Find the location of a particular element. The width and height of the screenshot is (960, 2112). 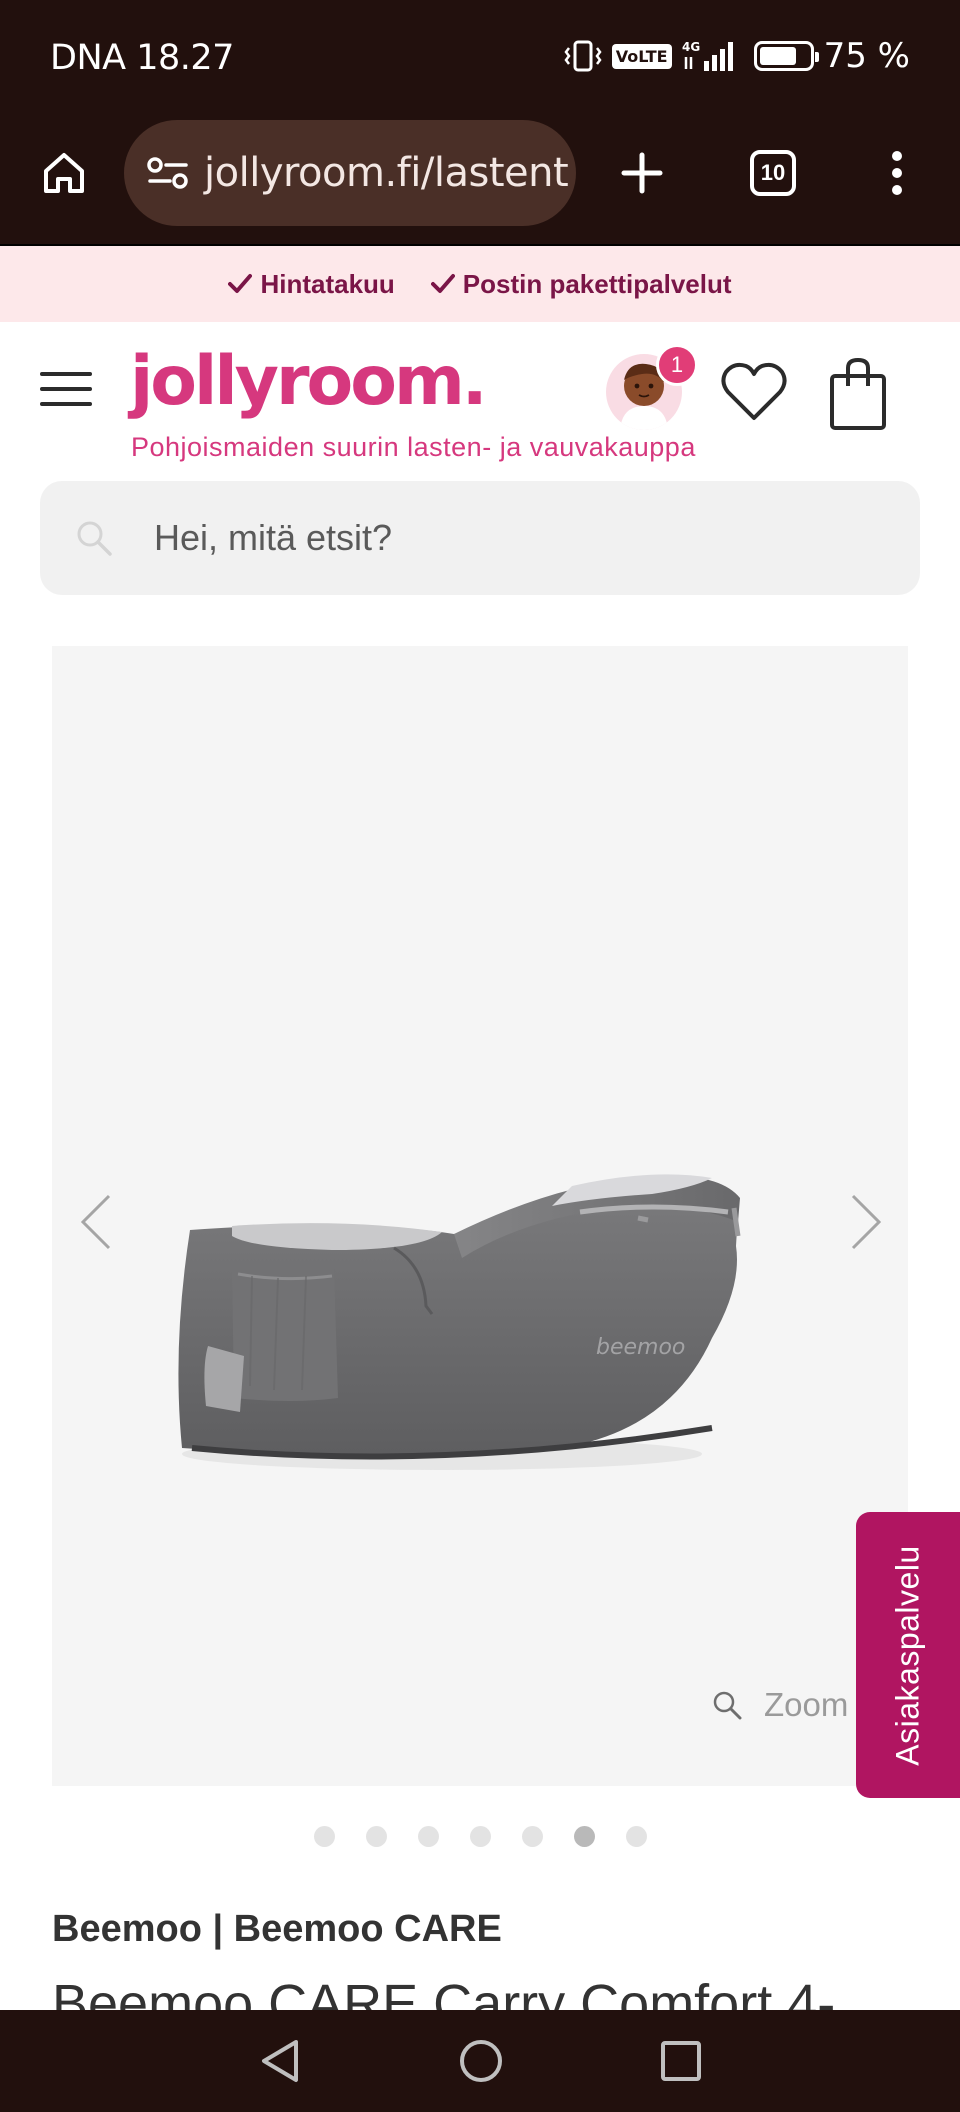

browser-toolbar: jollyroom.fi/lastent 10 is located at coordinates (480, 181).